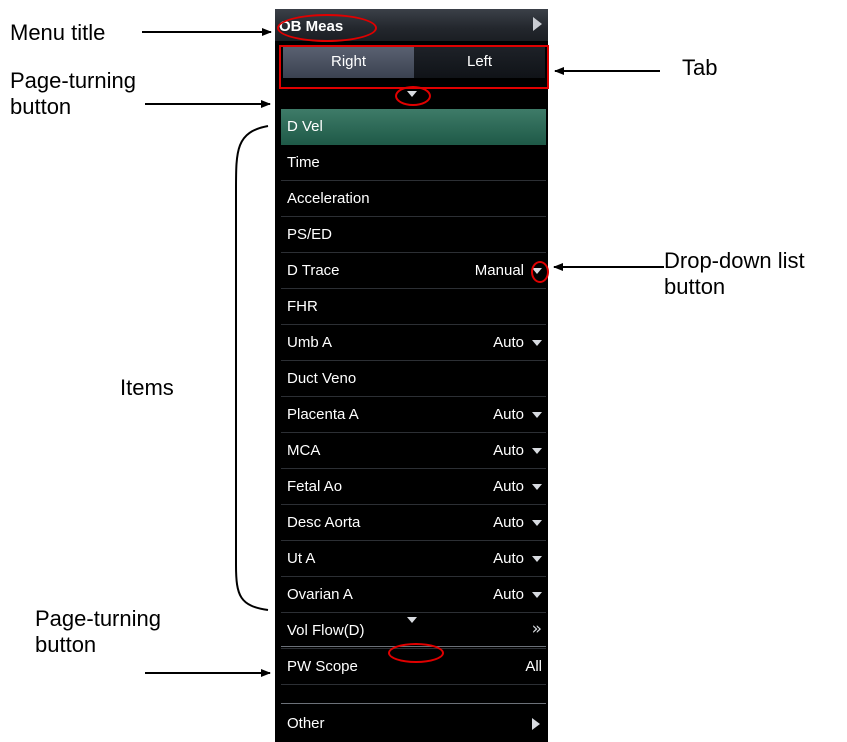 This screenshot has height=742, width=847. What do you see at coordinates (734, 260) in the screenshot?
I see `callout-line: Drop-down list` at bounding box center [734, 260].